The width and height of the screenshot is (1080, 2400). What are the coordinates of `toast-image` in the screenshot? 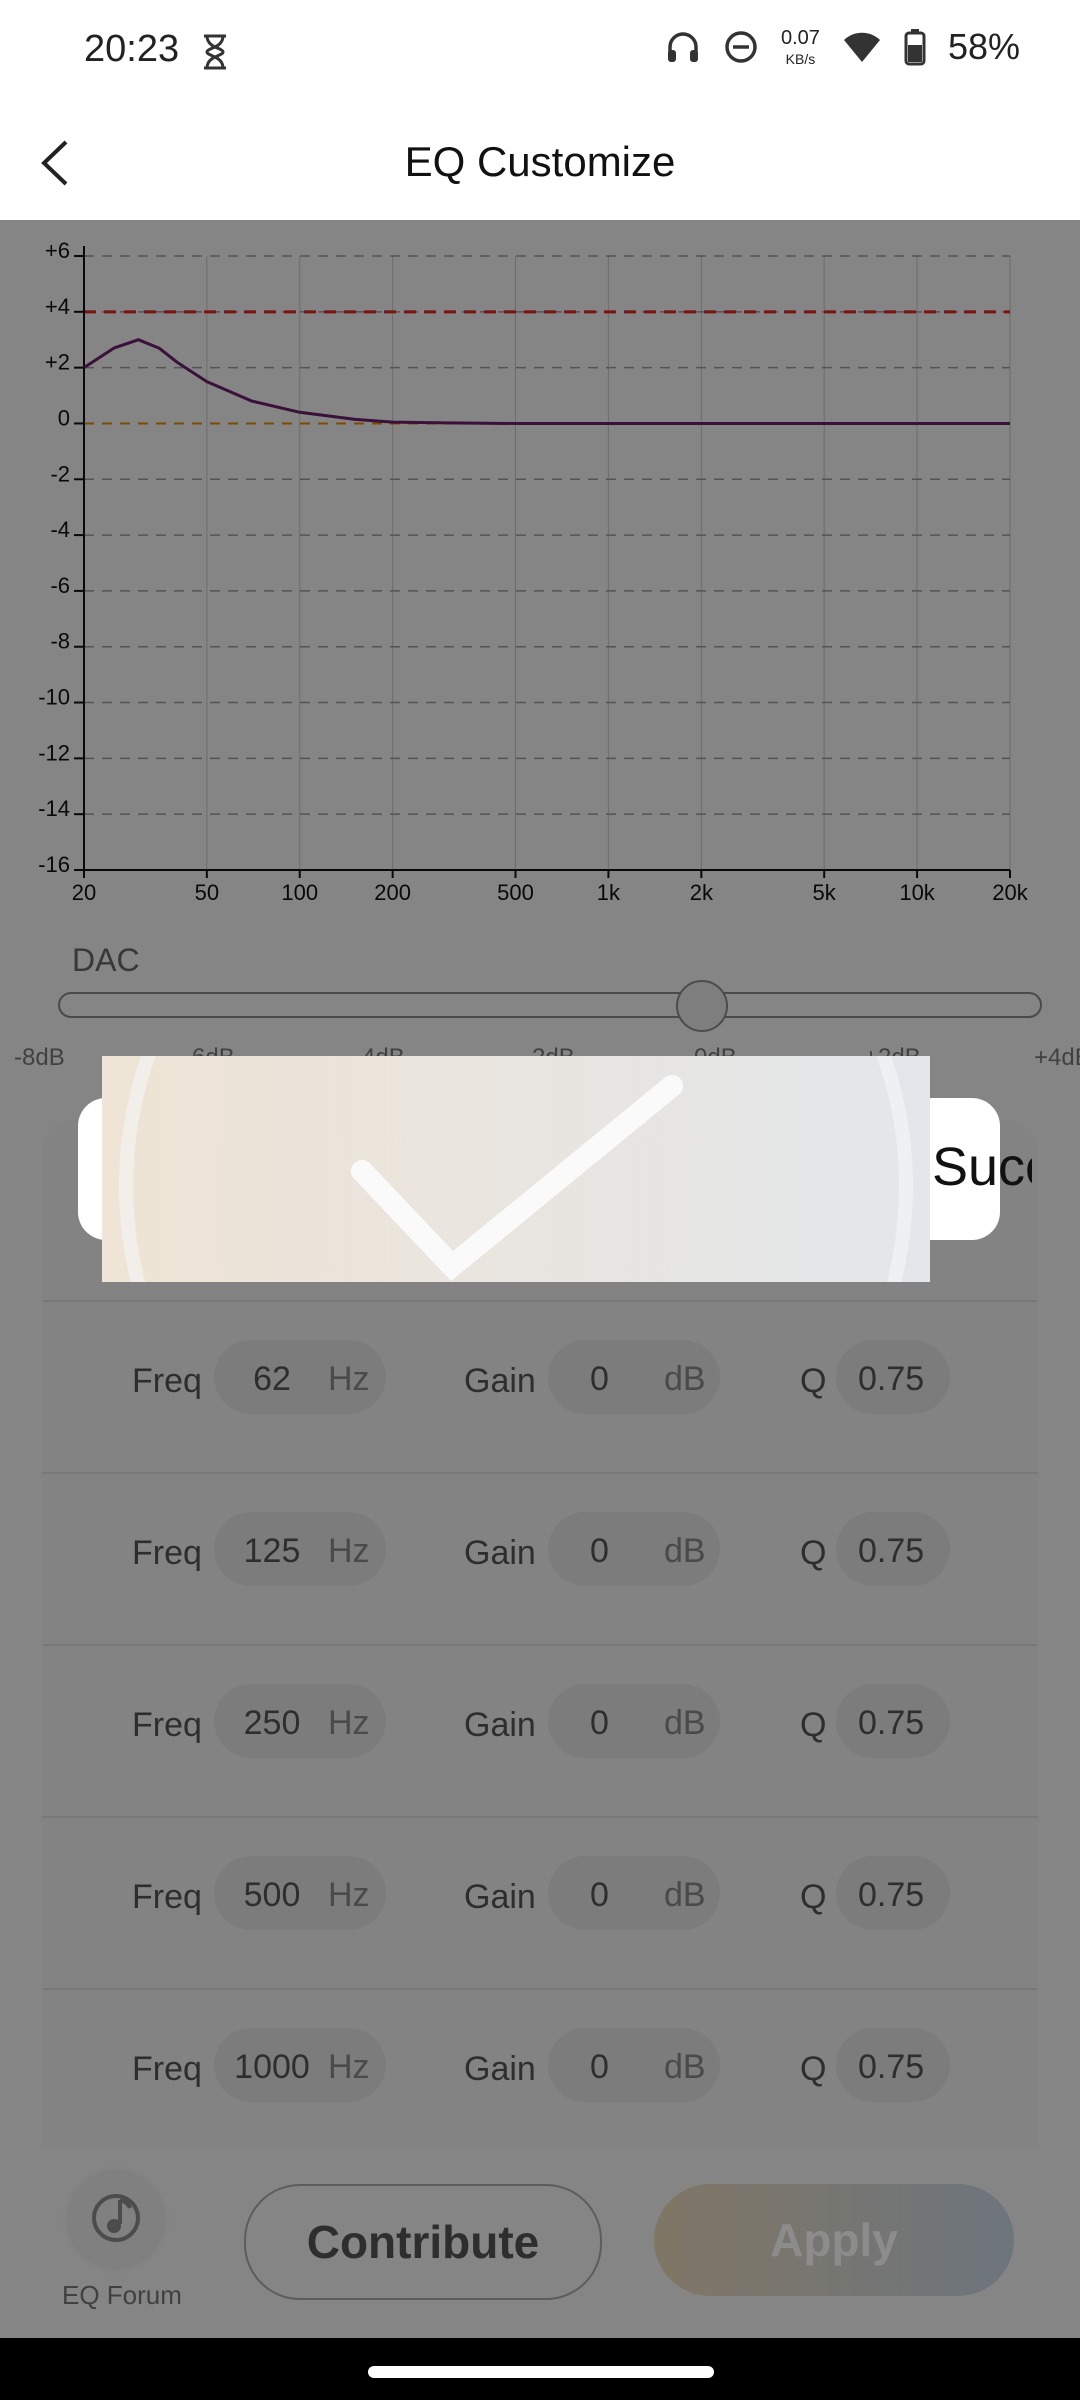 It's located at (516, 1169).